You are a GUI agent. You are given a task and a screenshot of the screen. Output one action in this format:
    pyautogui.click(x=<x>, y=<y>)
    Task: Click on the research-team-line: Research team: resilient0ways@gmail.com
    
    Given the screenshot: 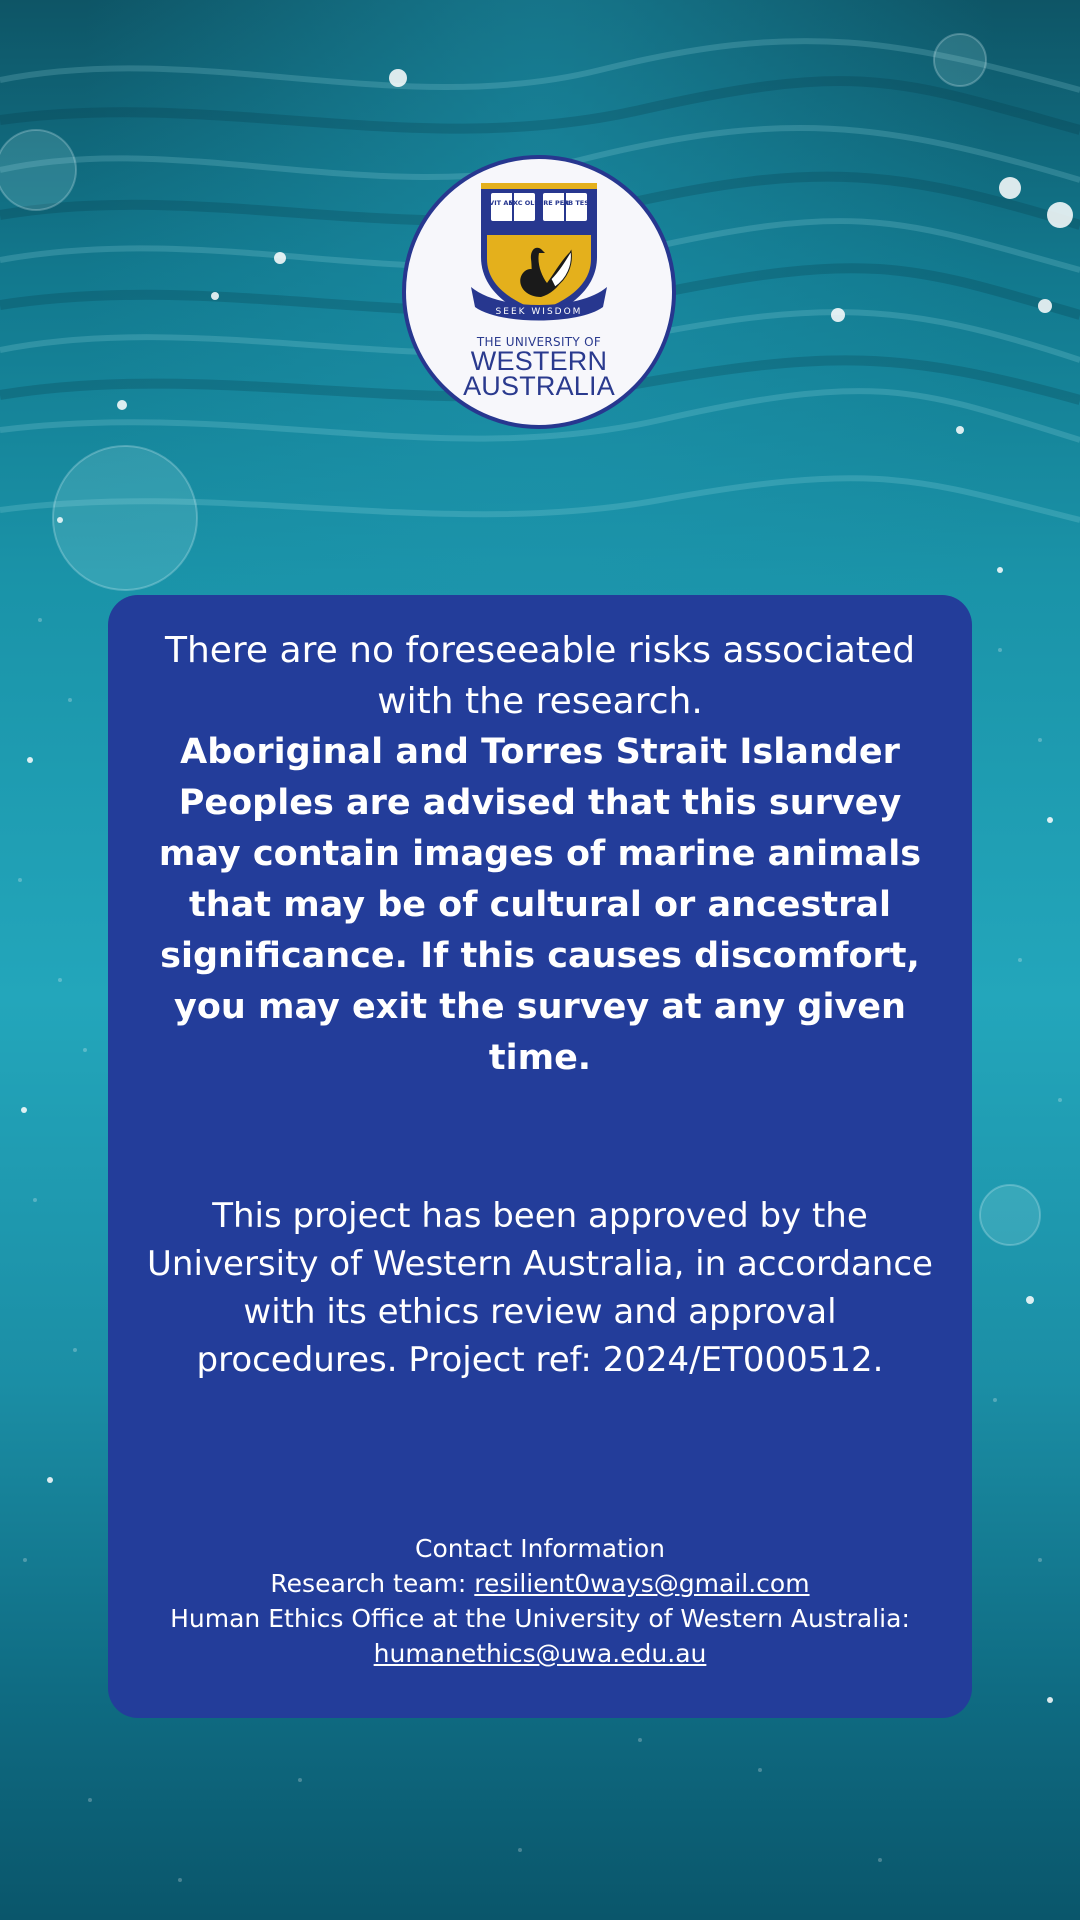 What is the action you would take?
    pyautogui.click(x=540, y=1583)
    